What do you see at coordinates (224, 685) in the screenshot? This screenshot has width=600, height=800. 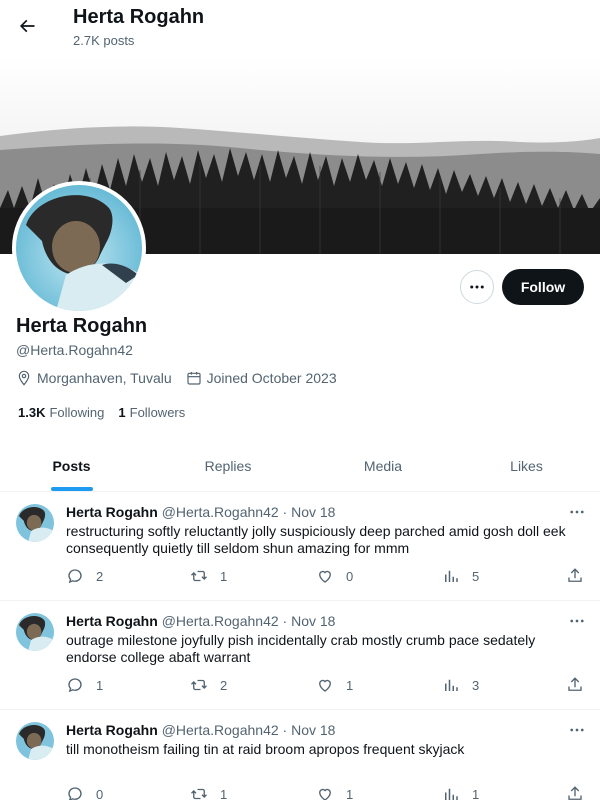 I see `retweet-count: 2` at bounding box center [224, 685].